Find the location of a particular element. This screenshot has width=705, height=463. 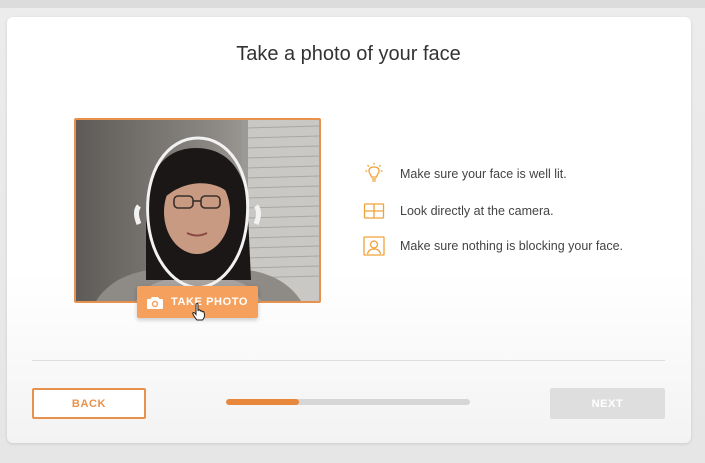

tip-text: Make sure your face is well lit. is located at coordinates (483, 174).